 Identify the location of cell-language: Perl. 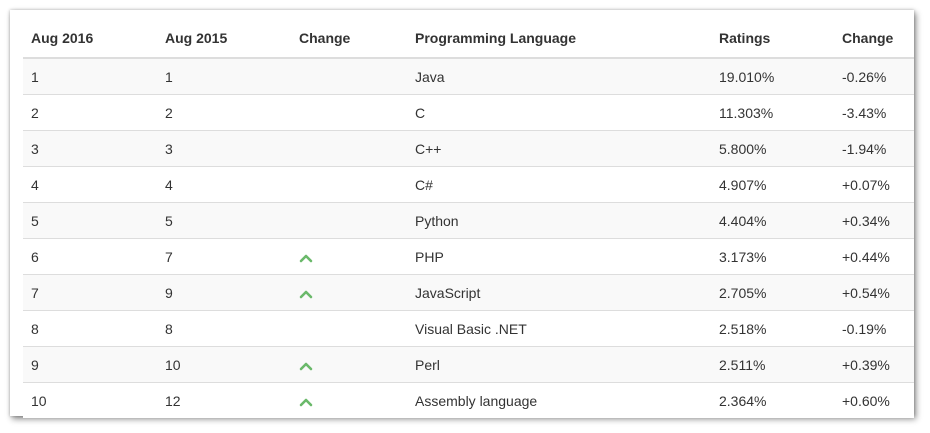
(559, 364).